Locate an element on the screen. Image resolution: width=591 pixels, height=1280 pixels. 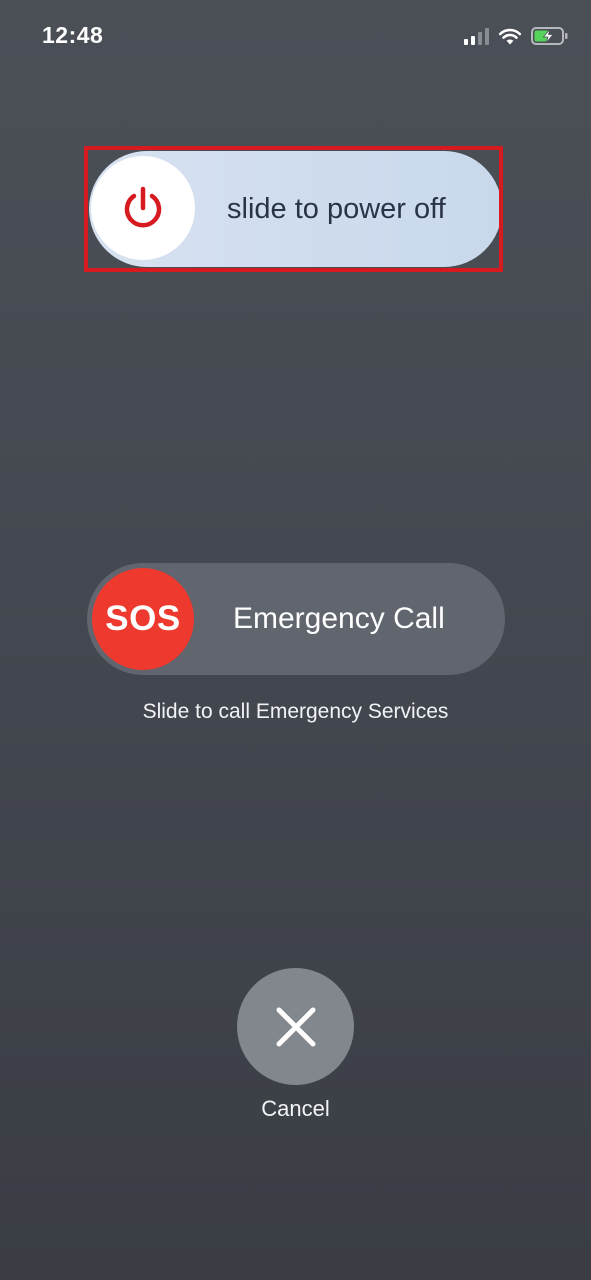
emergency-call-slider: SOS Emergency Call is located at coordinates (296, 619).